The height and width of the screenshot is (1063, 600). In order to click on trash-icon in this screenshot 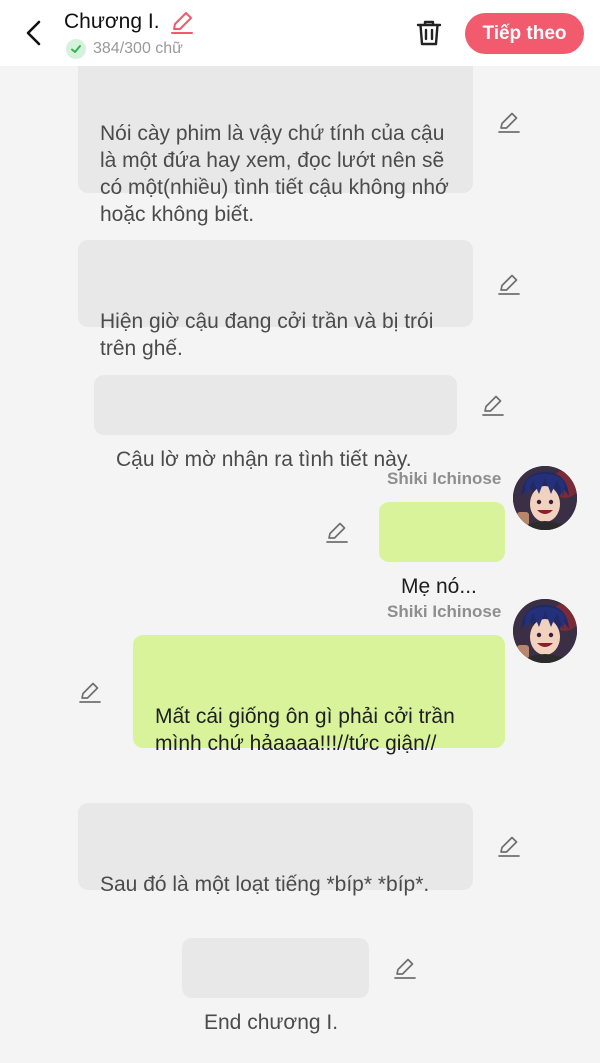, I will do `click(429, 33)`.